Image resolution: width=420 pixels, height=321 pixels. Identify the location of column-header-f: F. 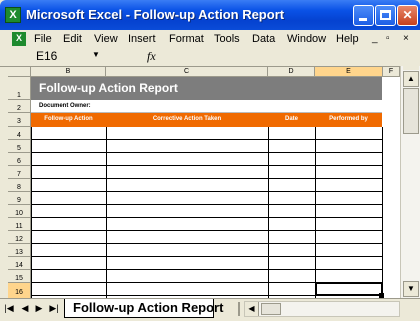
(391, 72).